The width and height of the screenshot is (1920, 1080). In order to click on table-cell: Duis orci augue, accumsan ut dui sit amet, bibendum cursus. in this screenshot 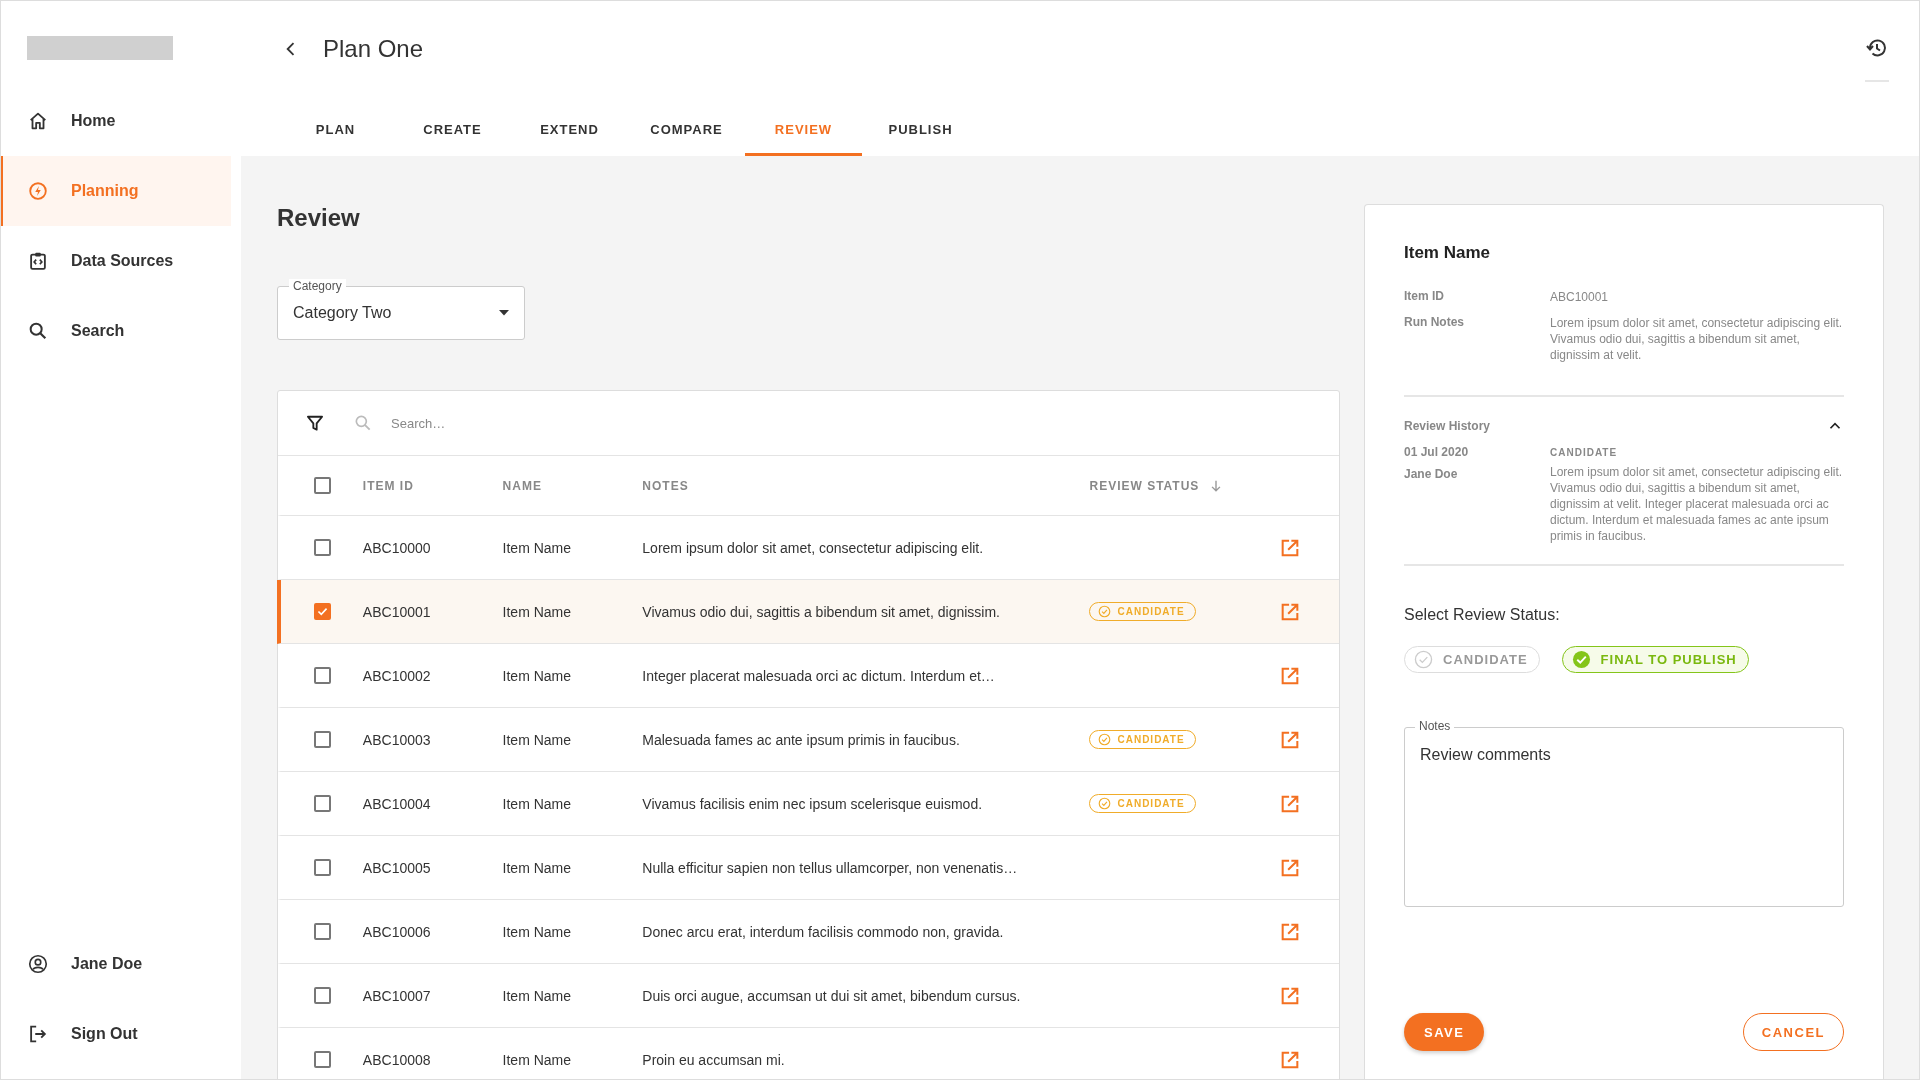, I will do `click(831, 995)`.